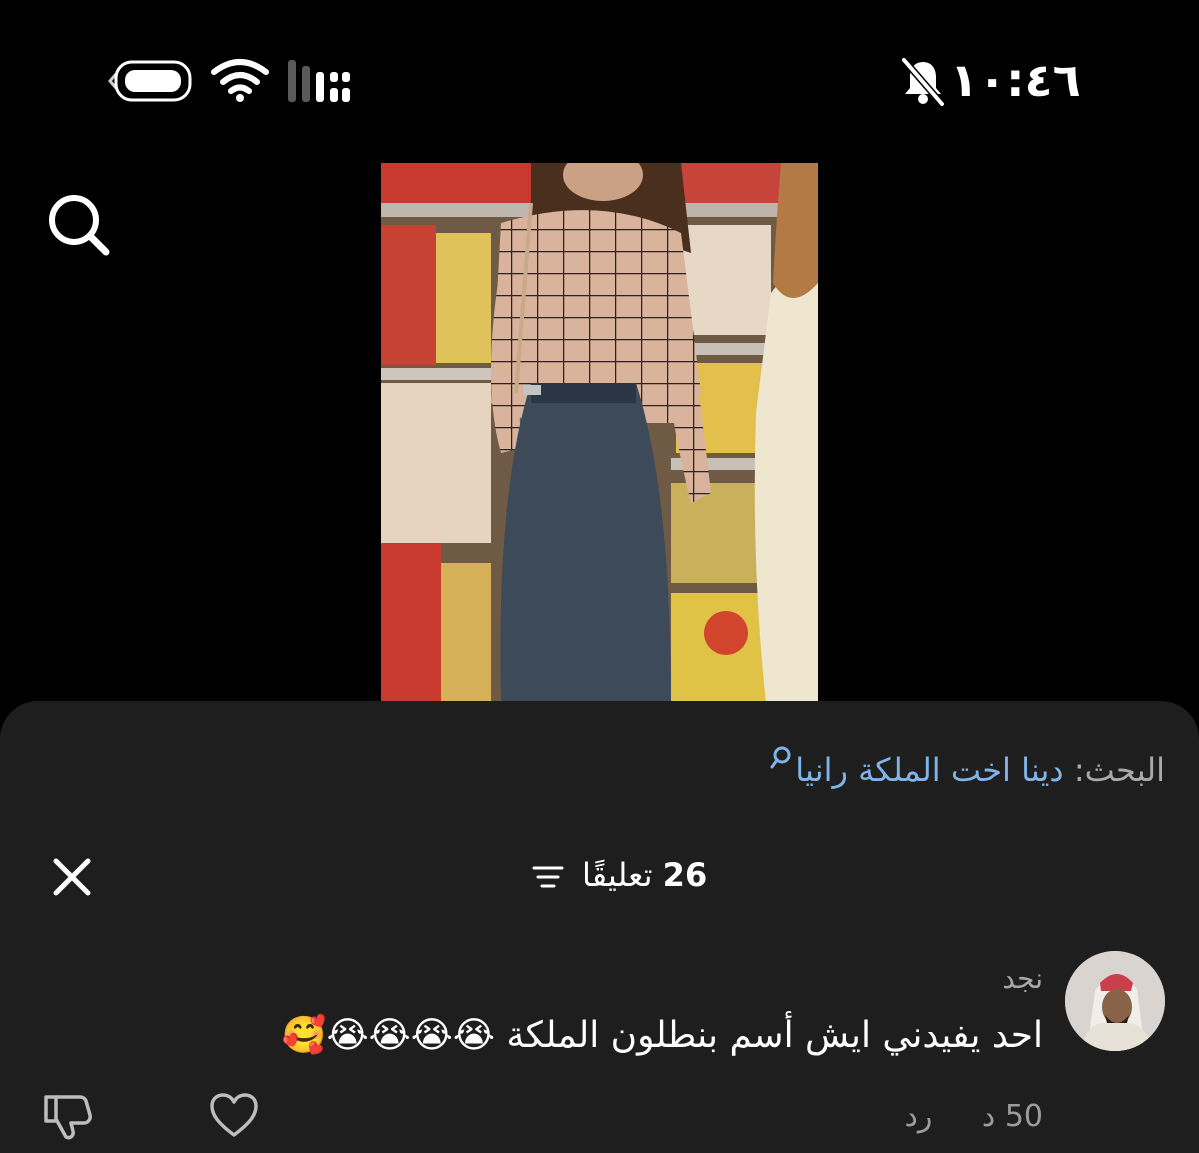  I want to click on comment-text: احد يفيدني ايش أسم بنطلون الملكة 😭😭😭😭🥰, so click(662, 1035).